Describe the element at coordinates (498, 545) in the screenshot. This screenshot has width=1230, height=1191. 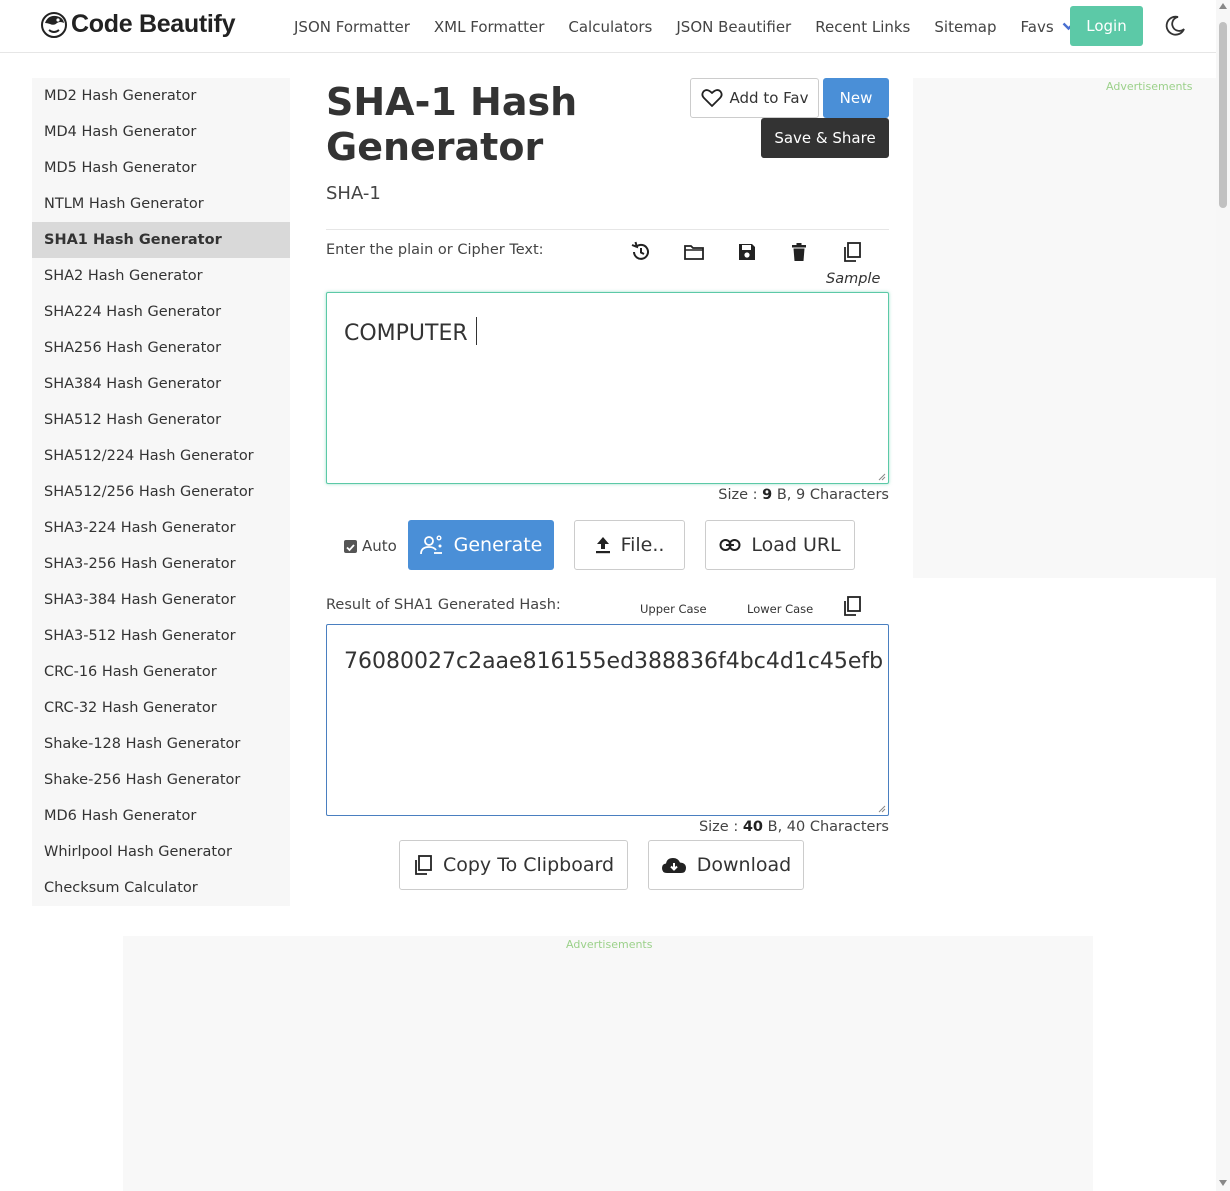
I see `generate-label: Generate` at that location.